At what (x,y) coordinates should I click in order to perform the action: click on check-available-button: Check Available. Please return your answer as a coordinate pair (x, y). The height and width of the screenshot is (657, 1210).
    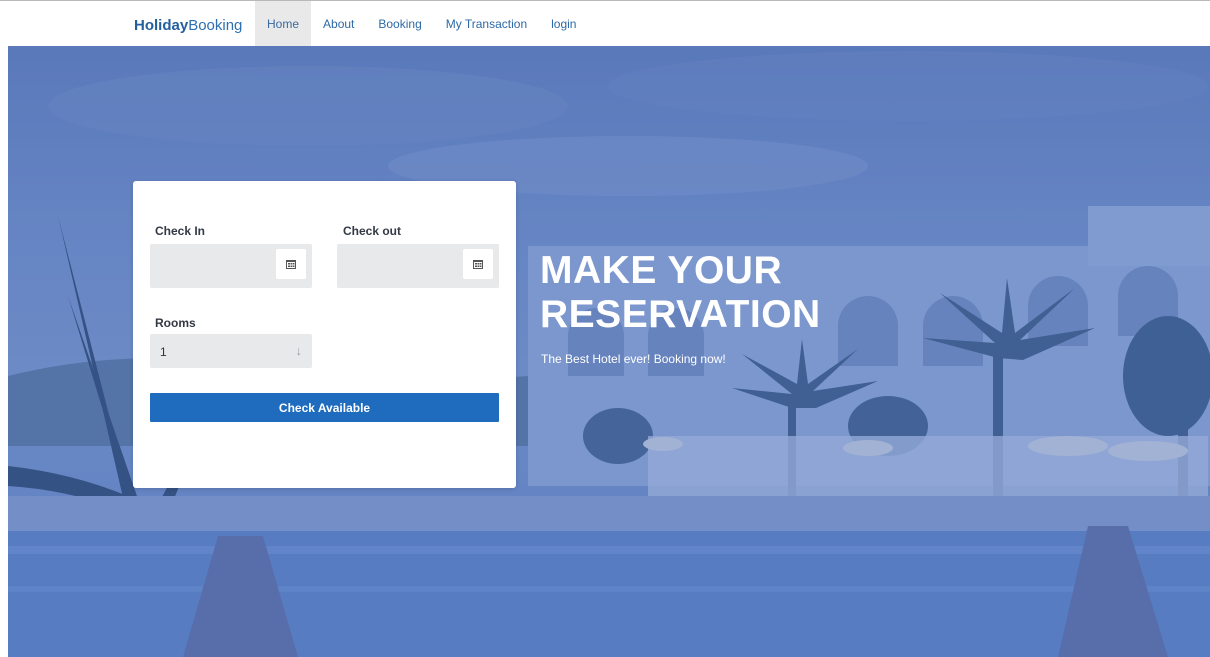
    Looking at the image, I should click on (324, 407).